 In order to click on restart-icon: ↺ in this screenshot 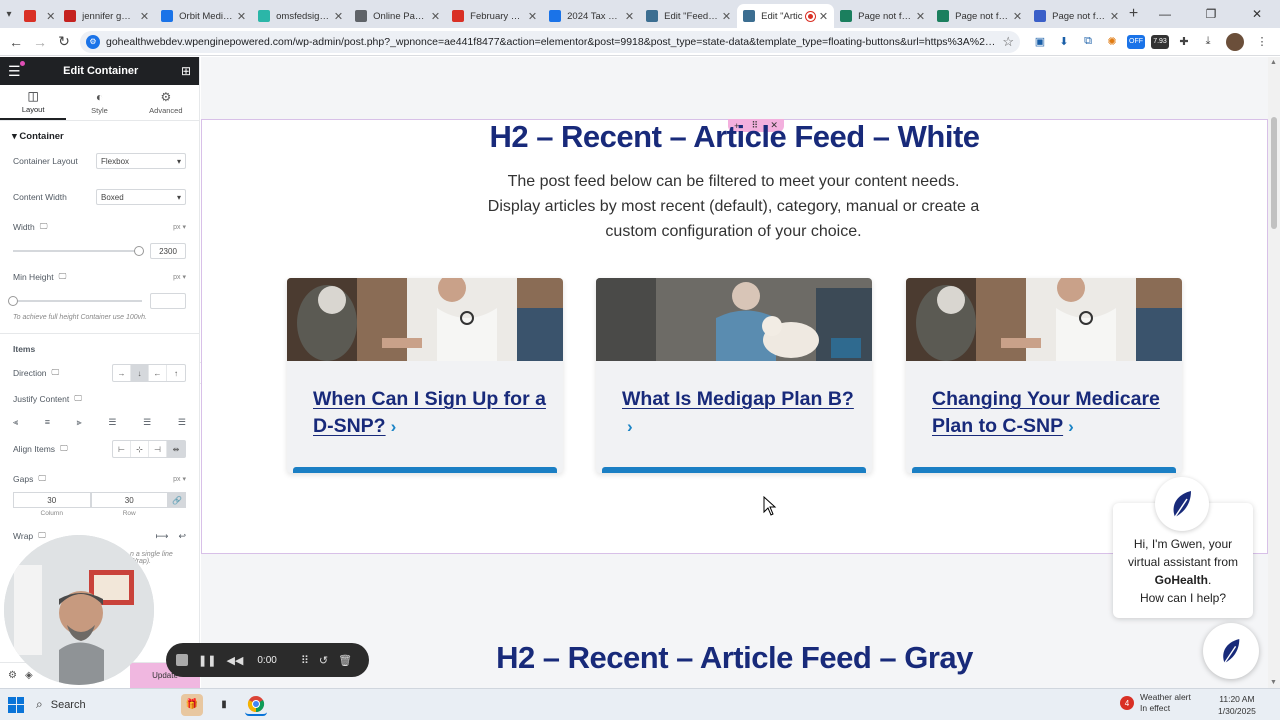, I will do `click(323, 660)`.